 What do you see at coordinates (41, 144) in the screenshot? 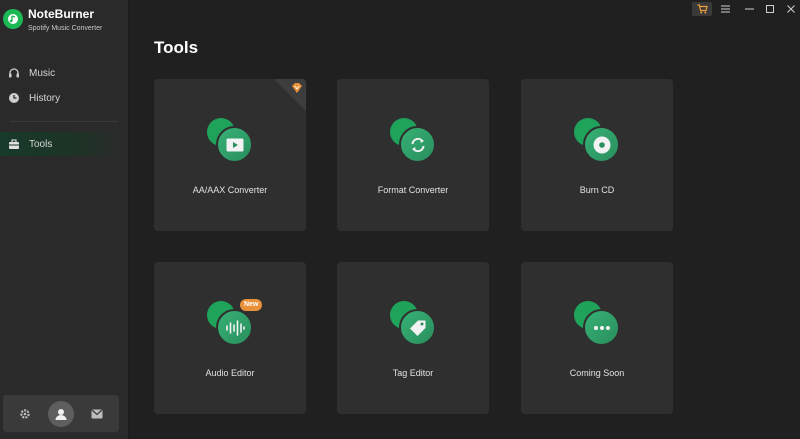
I see `sidebar-item-label: Tools` at bounding box center [41, 144].